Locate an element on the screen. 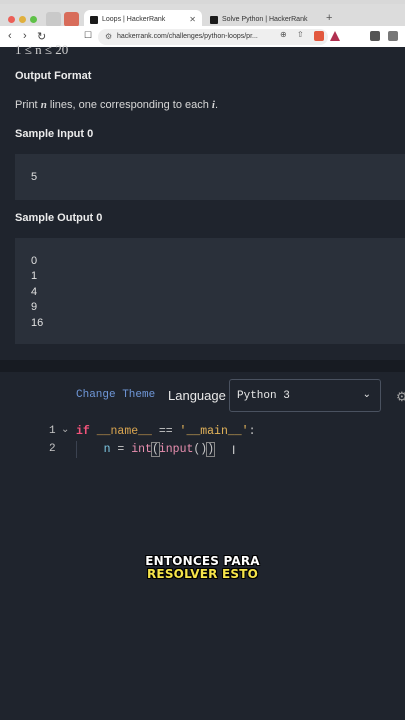  close-window-icon is located at coordinates (11, 19).